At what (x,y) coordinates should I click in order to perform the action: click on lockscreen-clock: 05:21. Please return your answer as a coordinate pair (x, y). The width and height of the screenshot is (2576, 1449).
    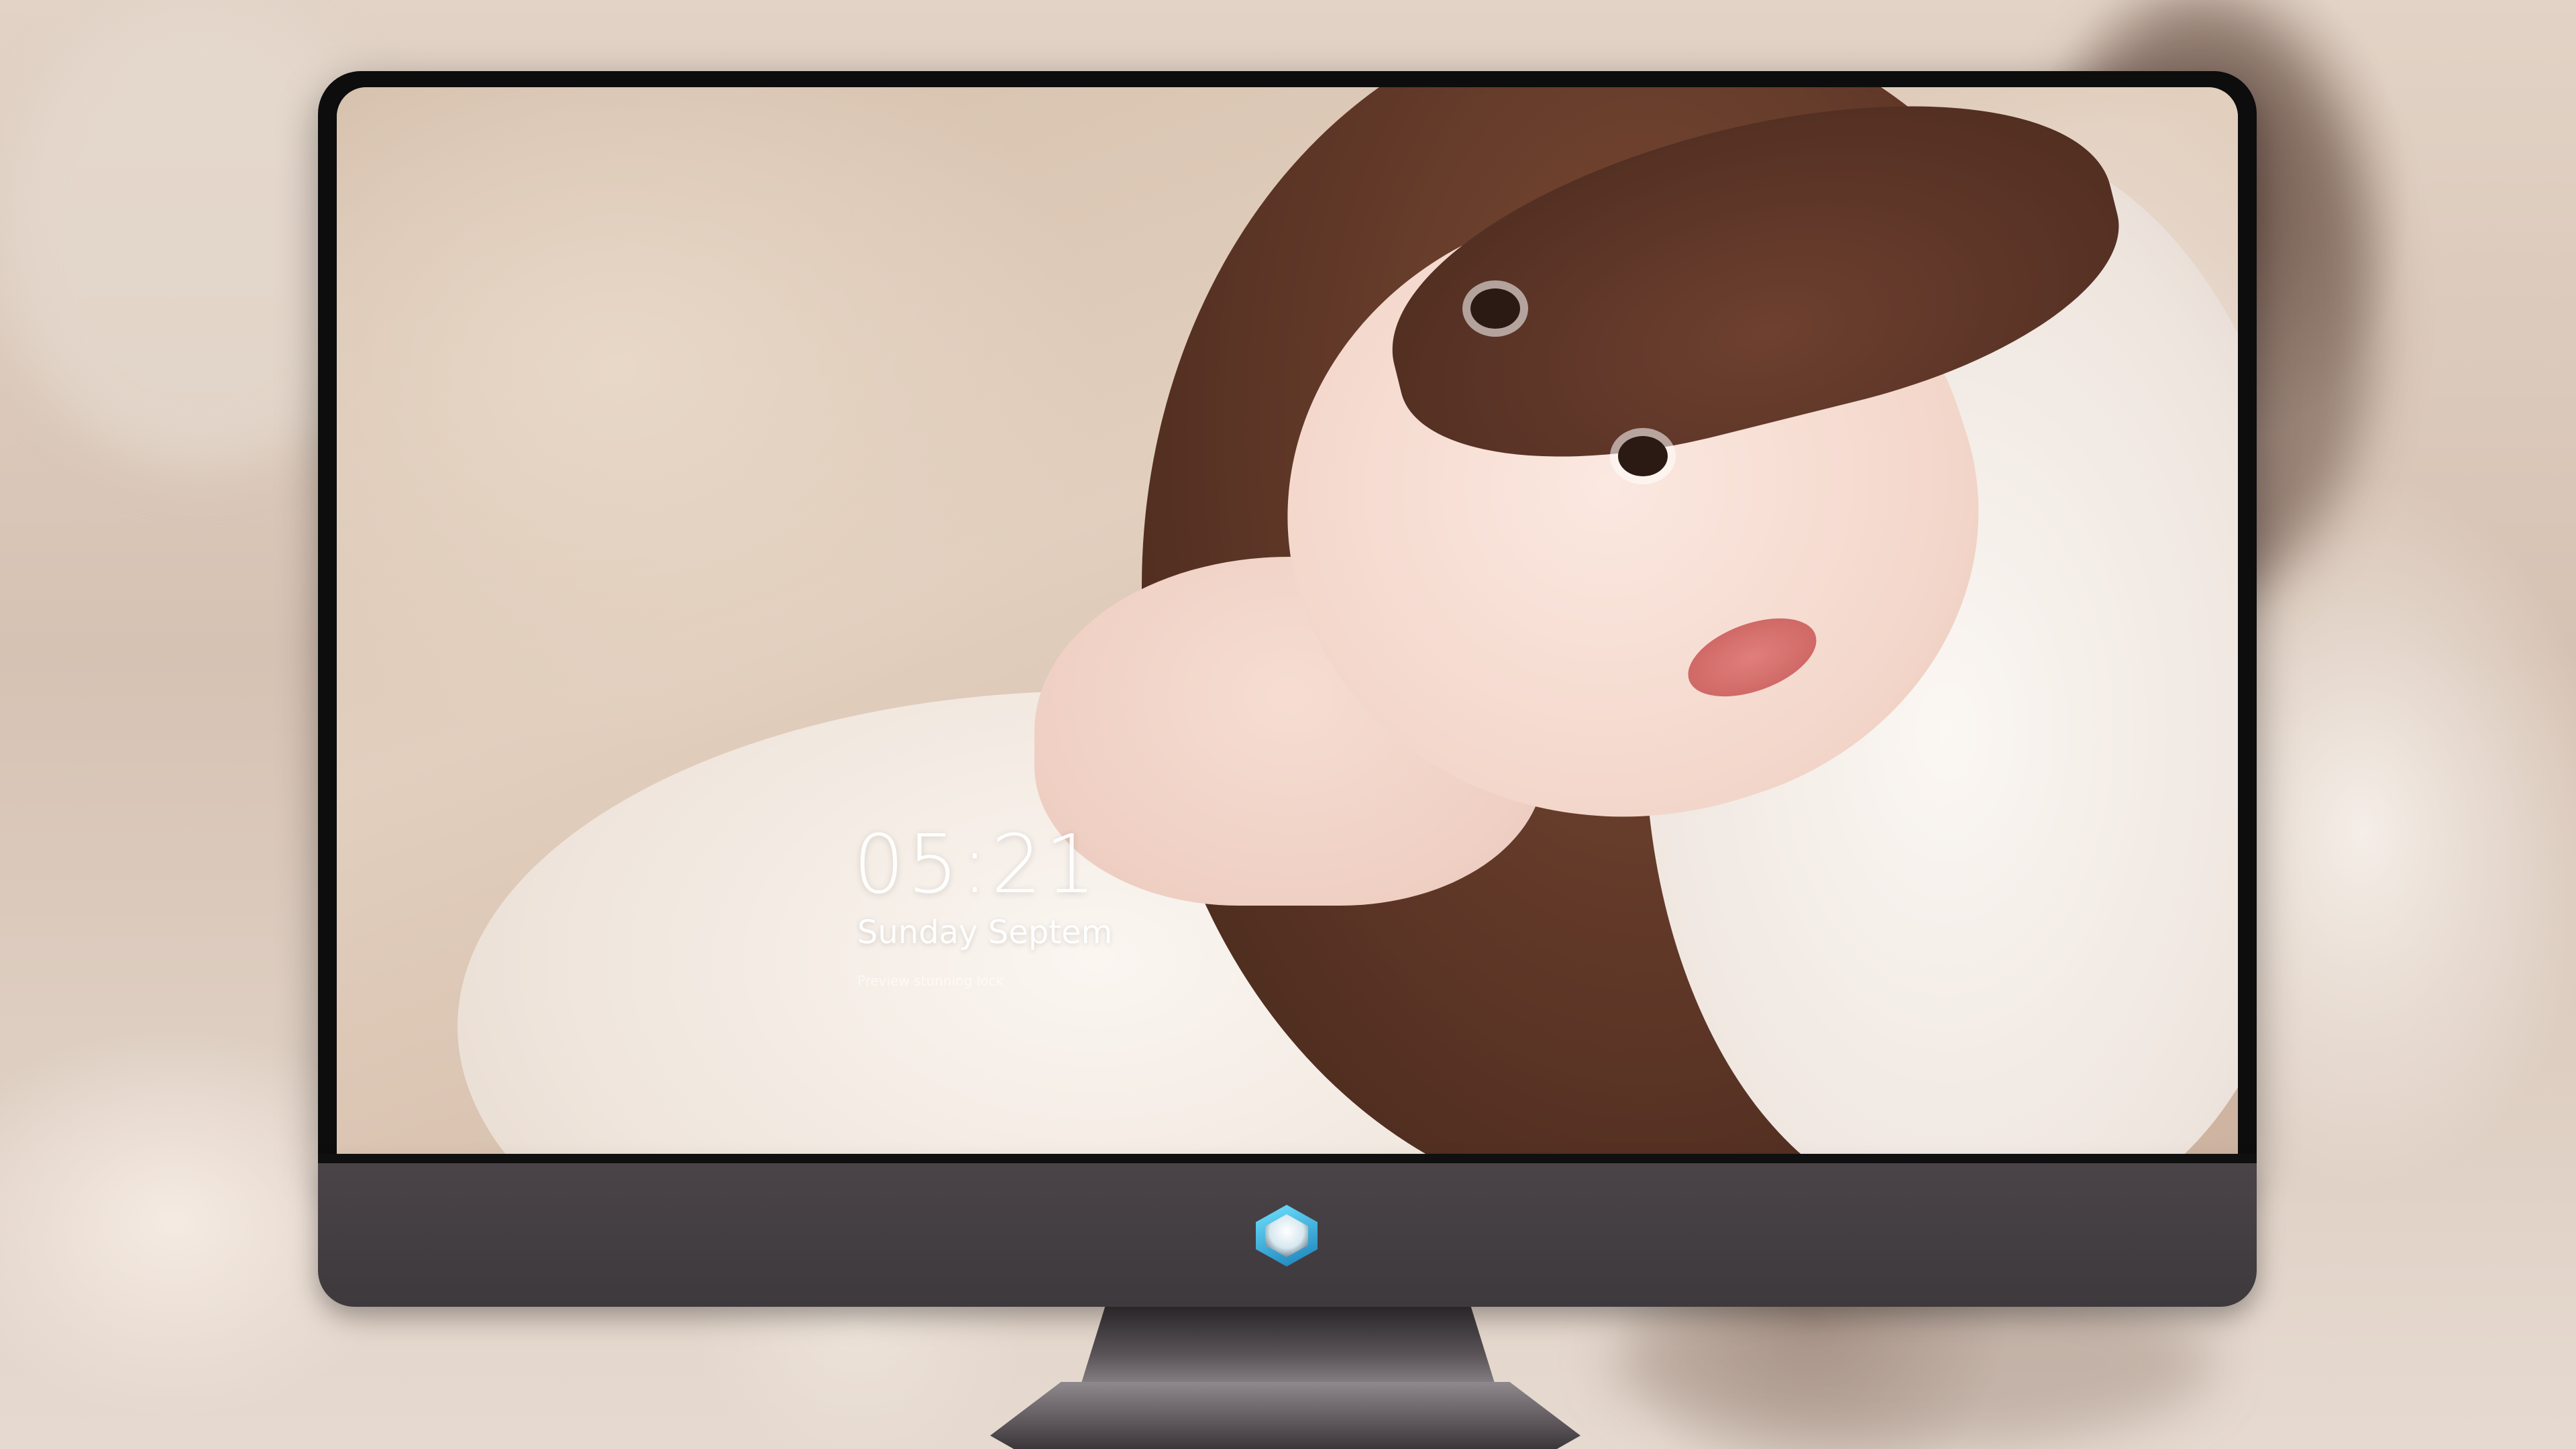
    Looking at the image, I should click on (976, 865).